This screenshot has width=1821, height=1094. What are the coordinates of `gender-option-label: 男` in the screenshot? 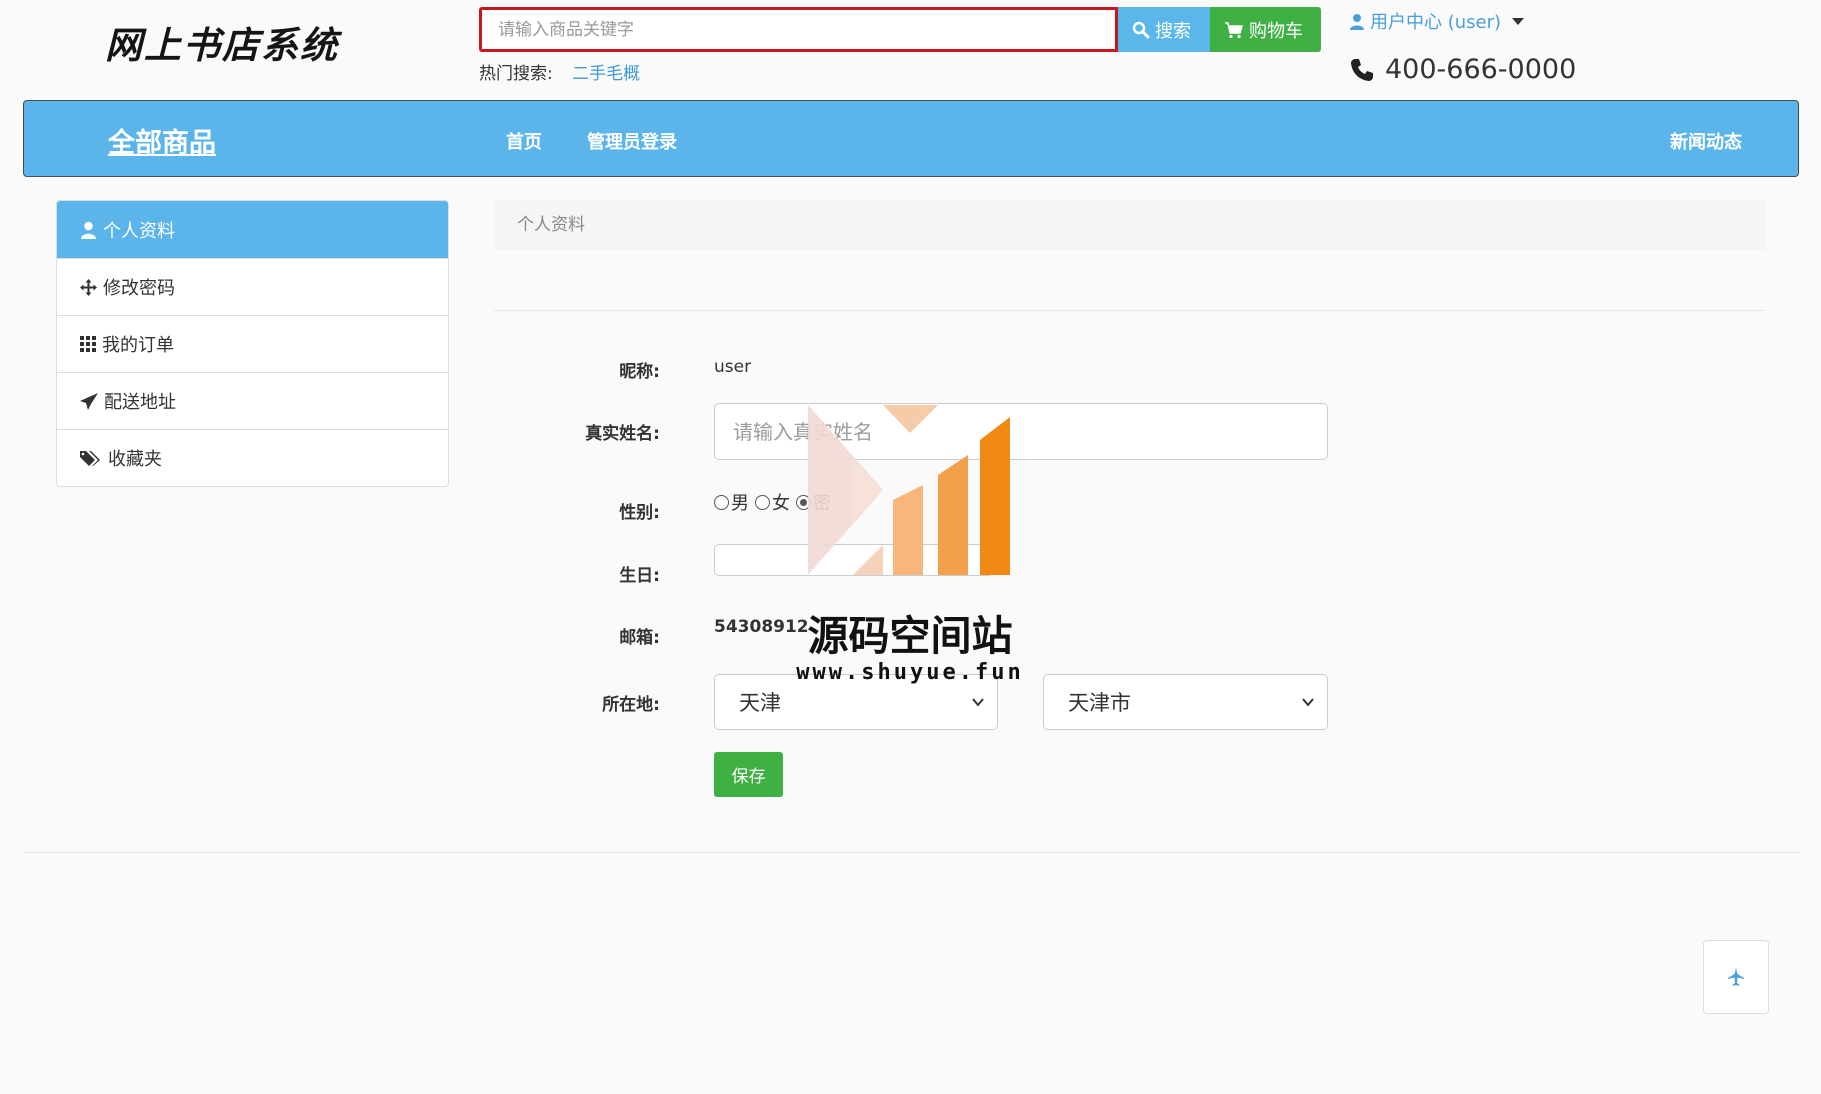 It's located at (740, 503).